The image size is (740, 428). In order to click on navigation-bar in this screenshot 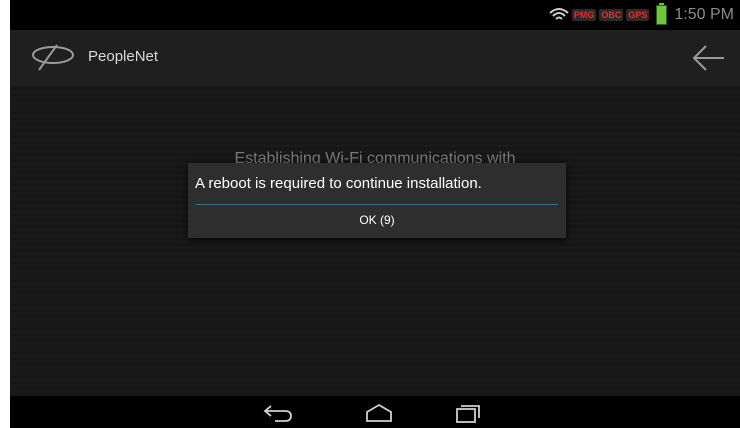, I will do `click(375, 412)`.